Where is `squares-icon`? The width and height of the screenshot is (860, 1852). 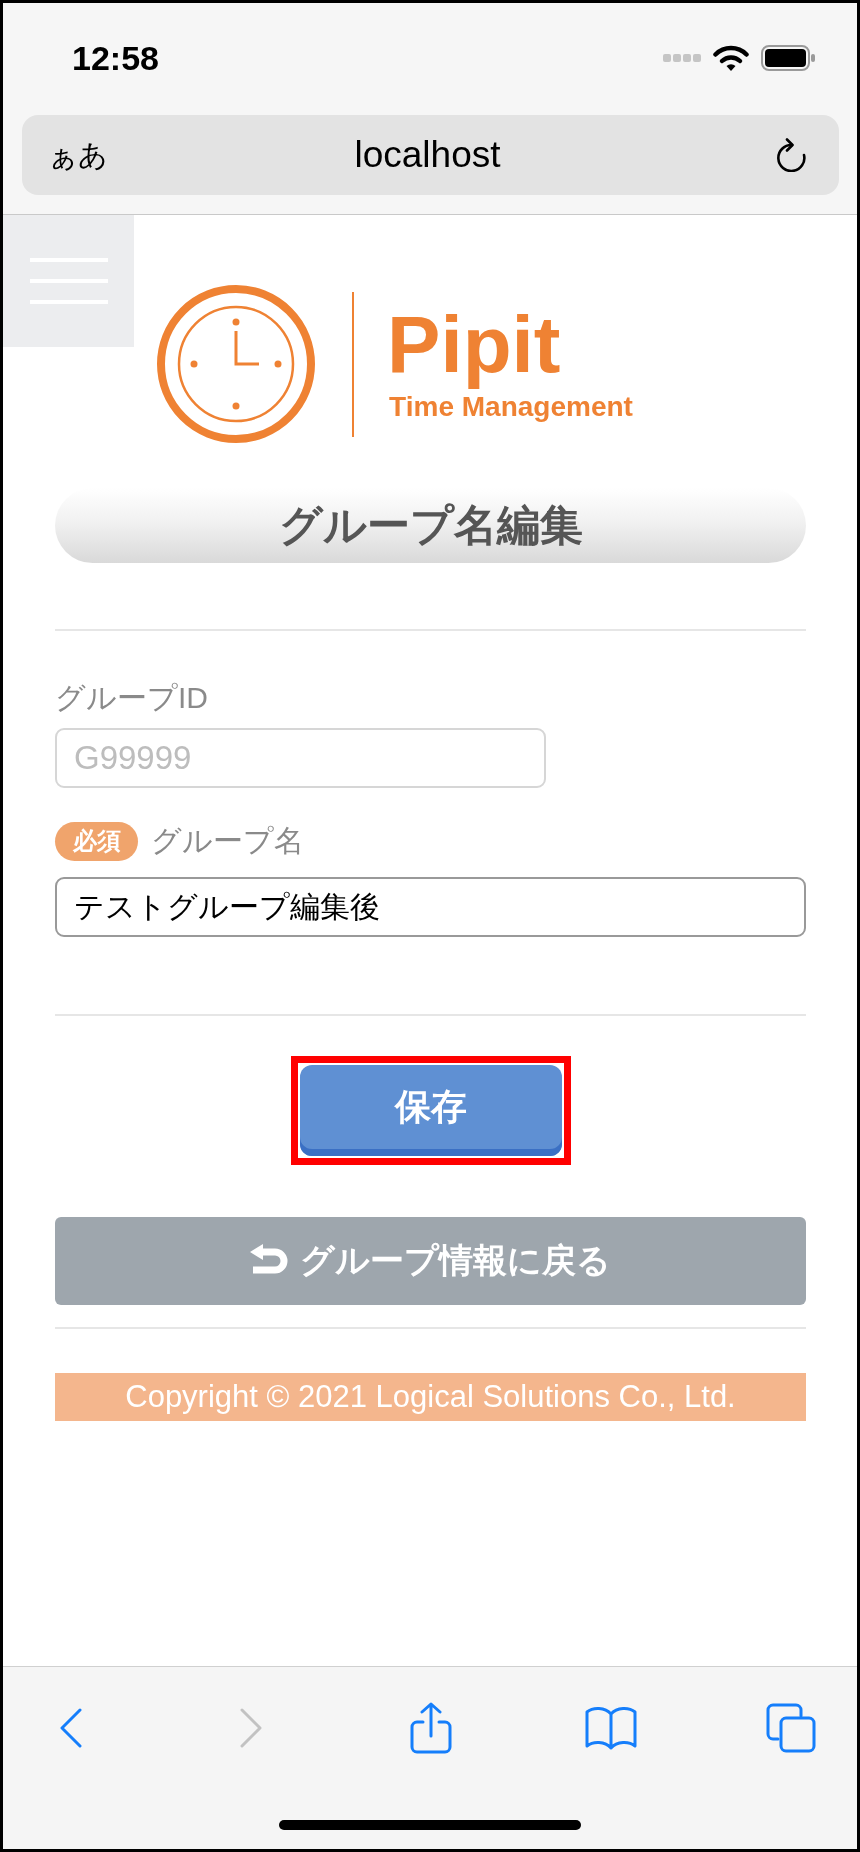
squares-icon is located at coordinates (791, 1728).